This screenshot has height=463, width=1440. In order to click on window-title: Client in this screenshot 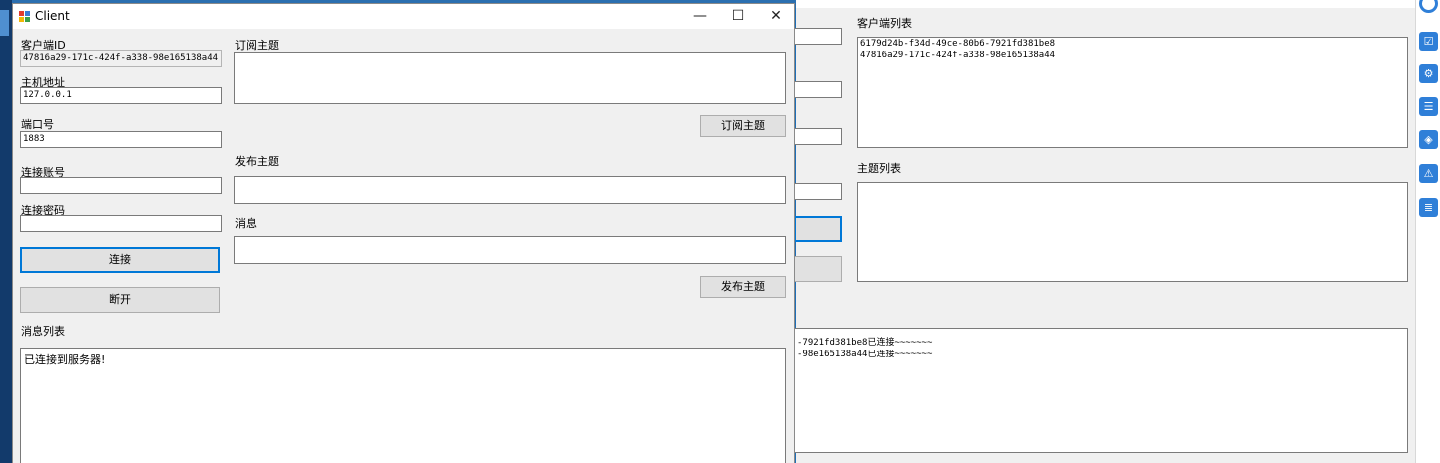, I will do `click(52, 16)`.